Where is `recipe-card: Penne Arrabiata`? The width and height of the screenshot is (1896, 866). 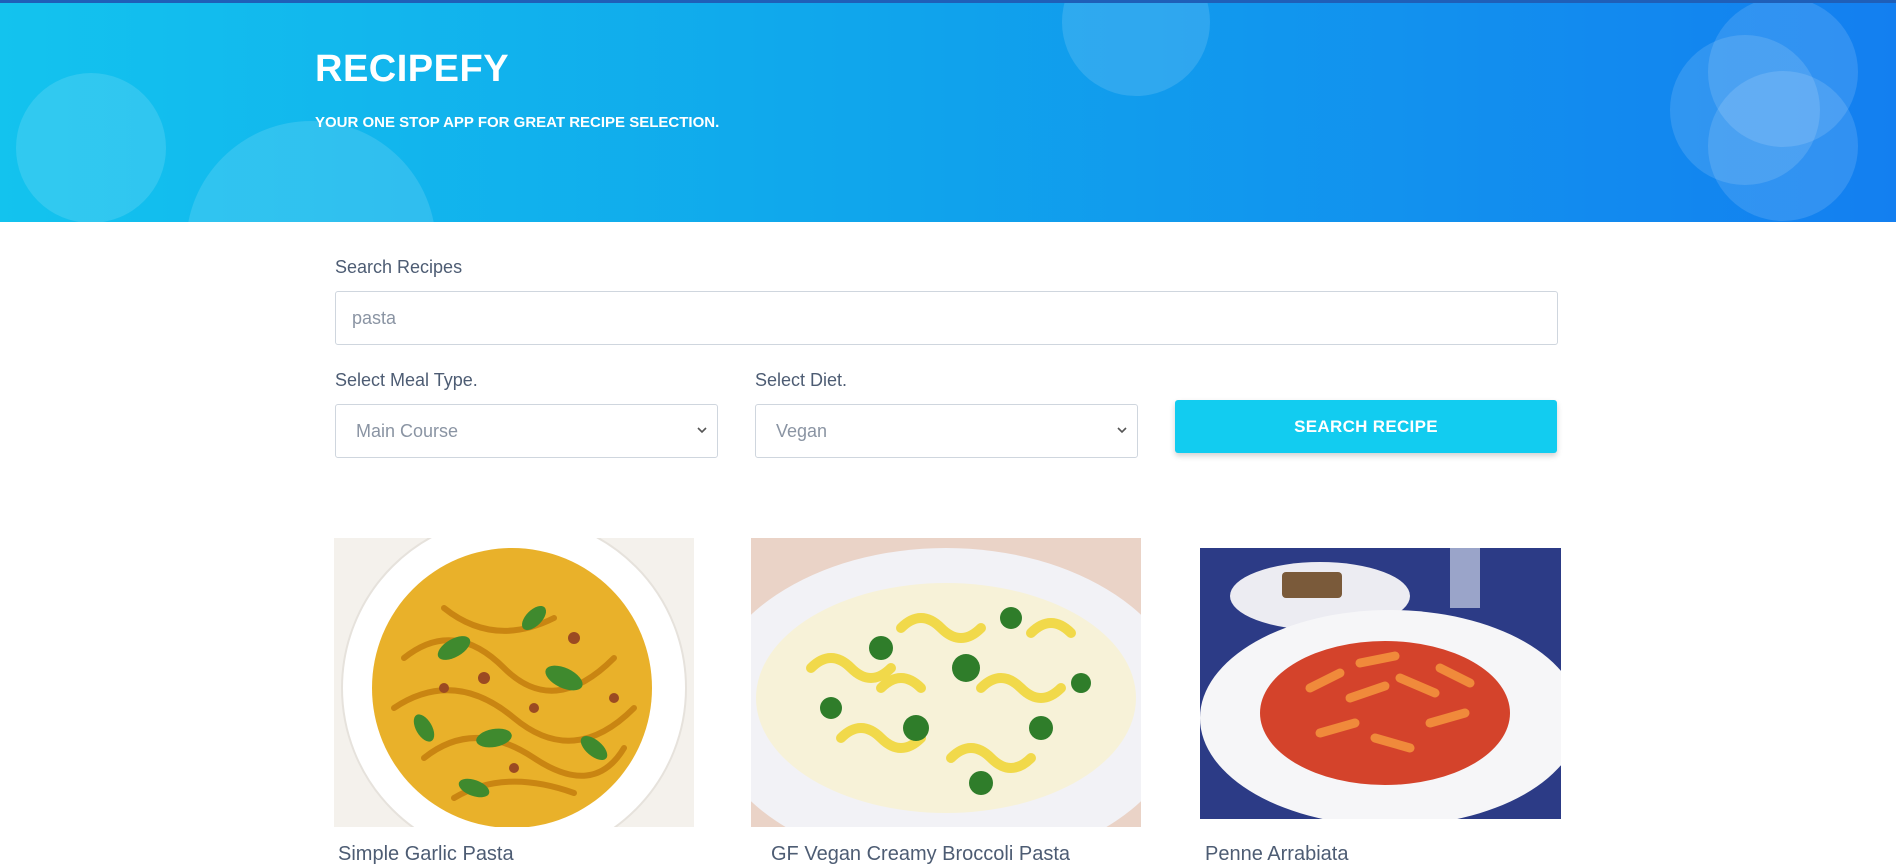 recipe-card: Penne Arrabiata is located at coordinates (1380, 706).